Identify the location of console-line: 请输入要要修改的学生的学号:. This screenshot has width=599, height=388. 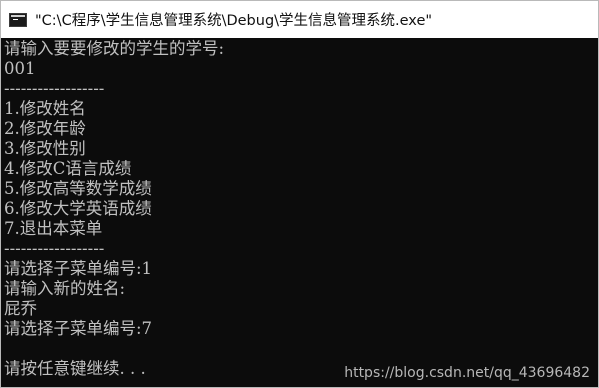
(114, 48).